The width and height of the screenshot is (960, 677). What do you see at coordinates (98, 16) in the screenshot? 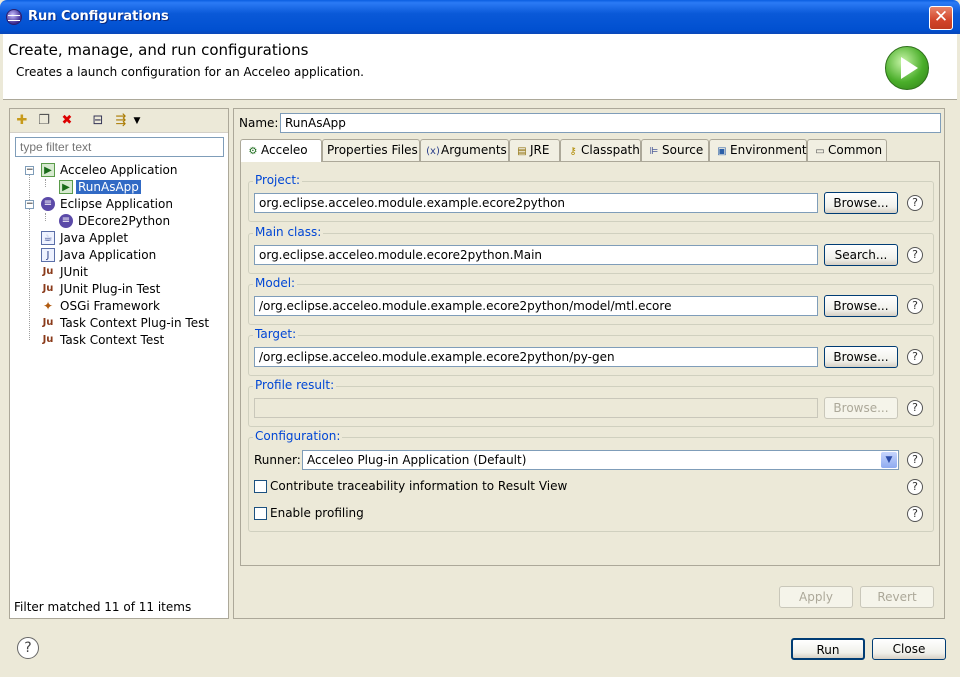
I see `window-title: Run Configurations` at bounding box center [98, 16].